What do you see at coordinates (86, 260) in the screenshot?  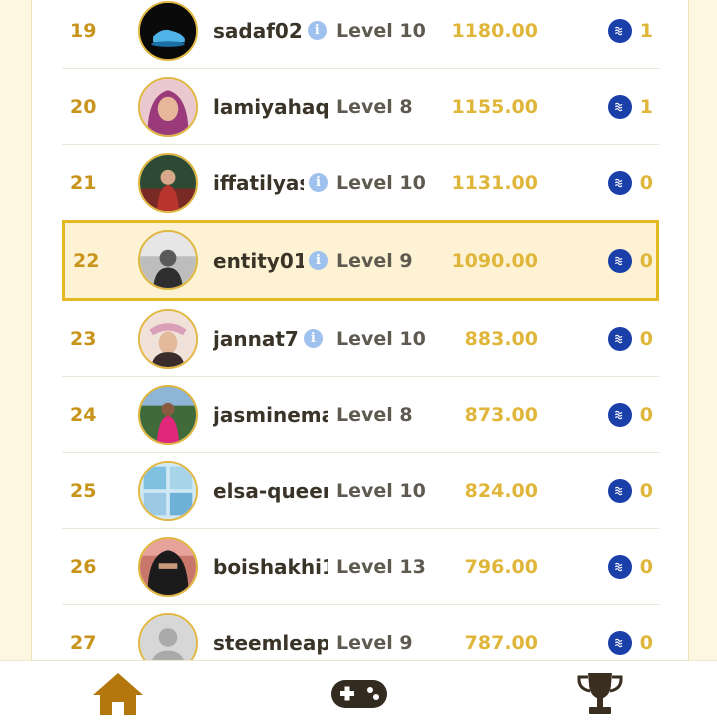 I see `rank-number: 22` at bounding box center [86, 260].